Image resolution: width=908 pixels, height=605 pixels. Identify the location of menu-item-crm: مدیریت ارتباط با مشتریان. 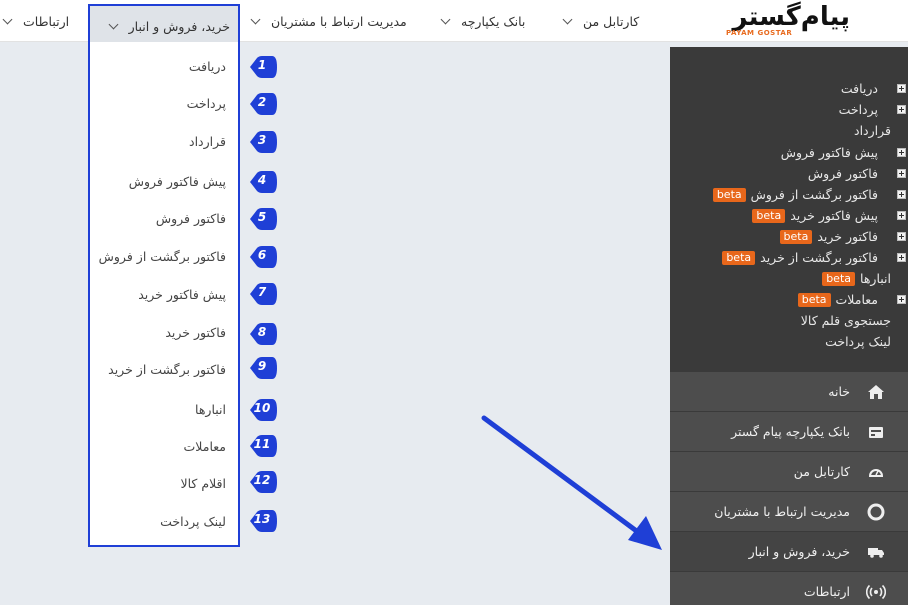
(789, 512).